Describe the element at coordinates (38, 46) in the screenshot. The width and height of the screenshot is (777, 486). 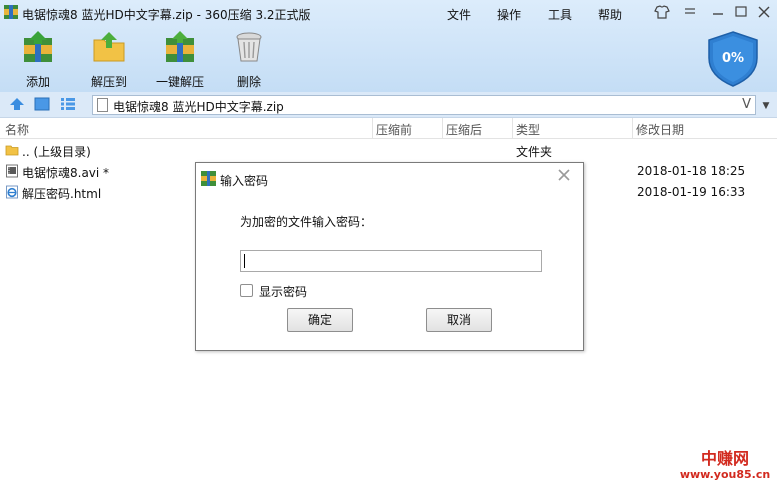
I see `add-archive-icon` at that location.